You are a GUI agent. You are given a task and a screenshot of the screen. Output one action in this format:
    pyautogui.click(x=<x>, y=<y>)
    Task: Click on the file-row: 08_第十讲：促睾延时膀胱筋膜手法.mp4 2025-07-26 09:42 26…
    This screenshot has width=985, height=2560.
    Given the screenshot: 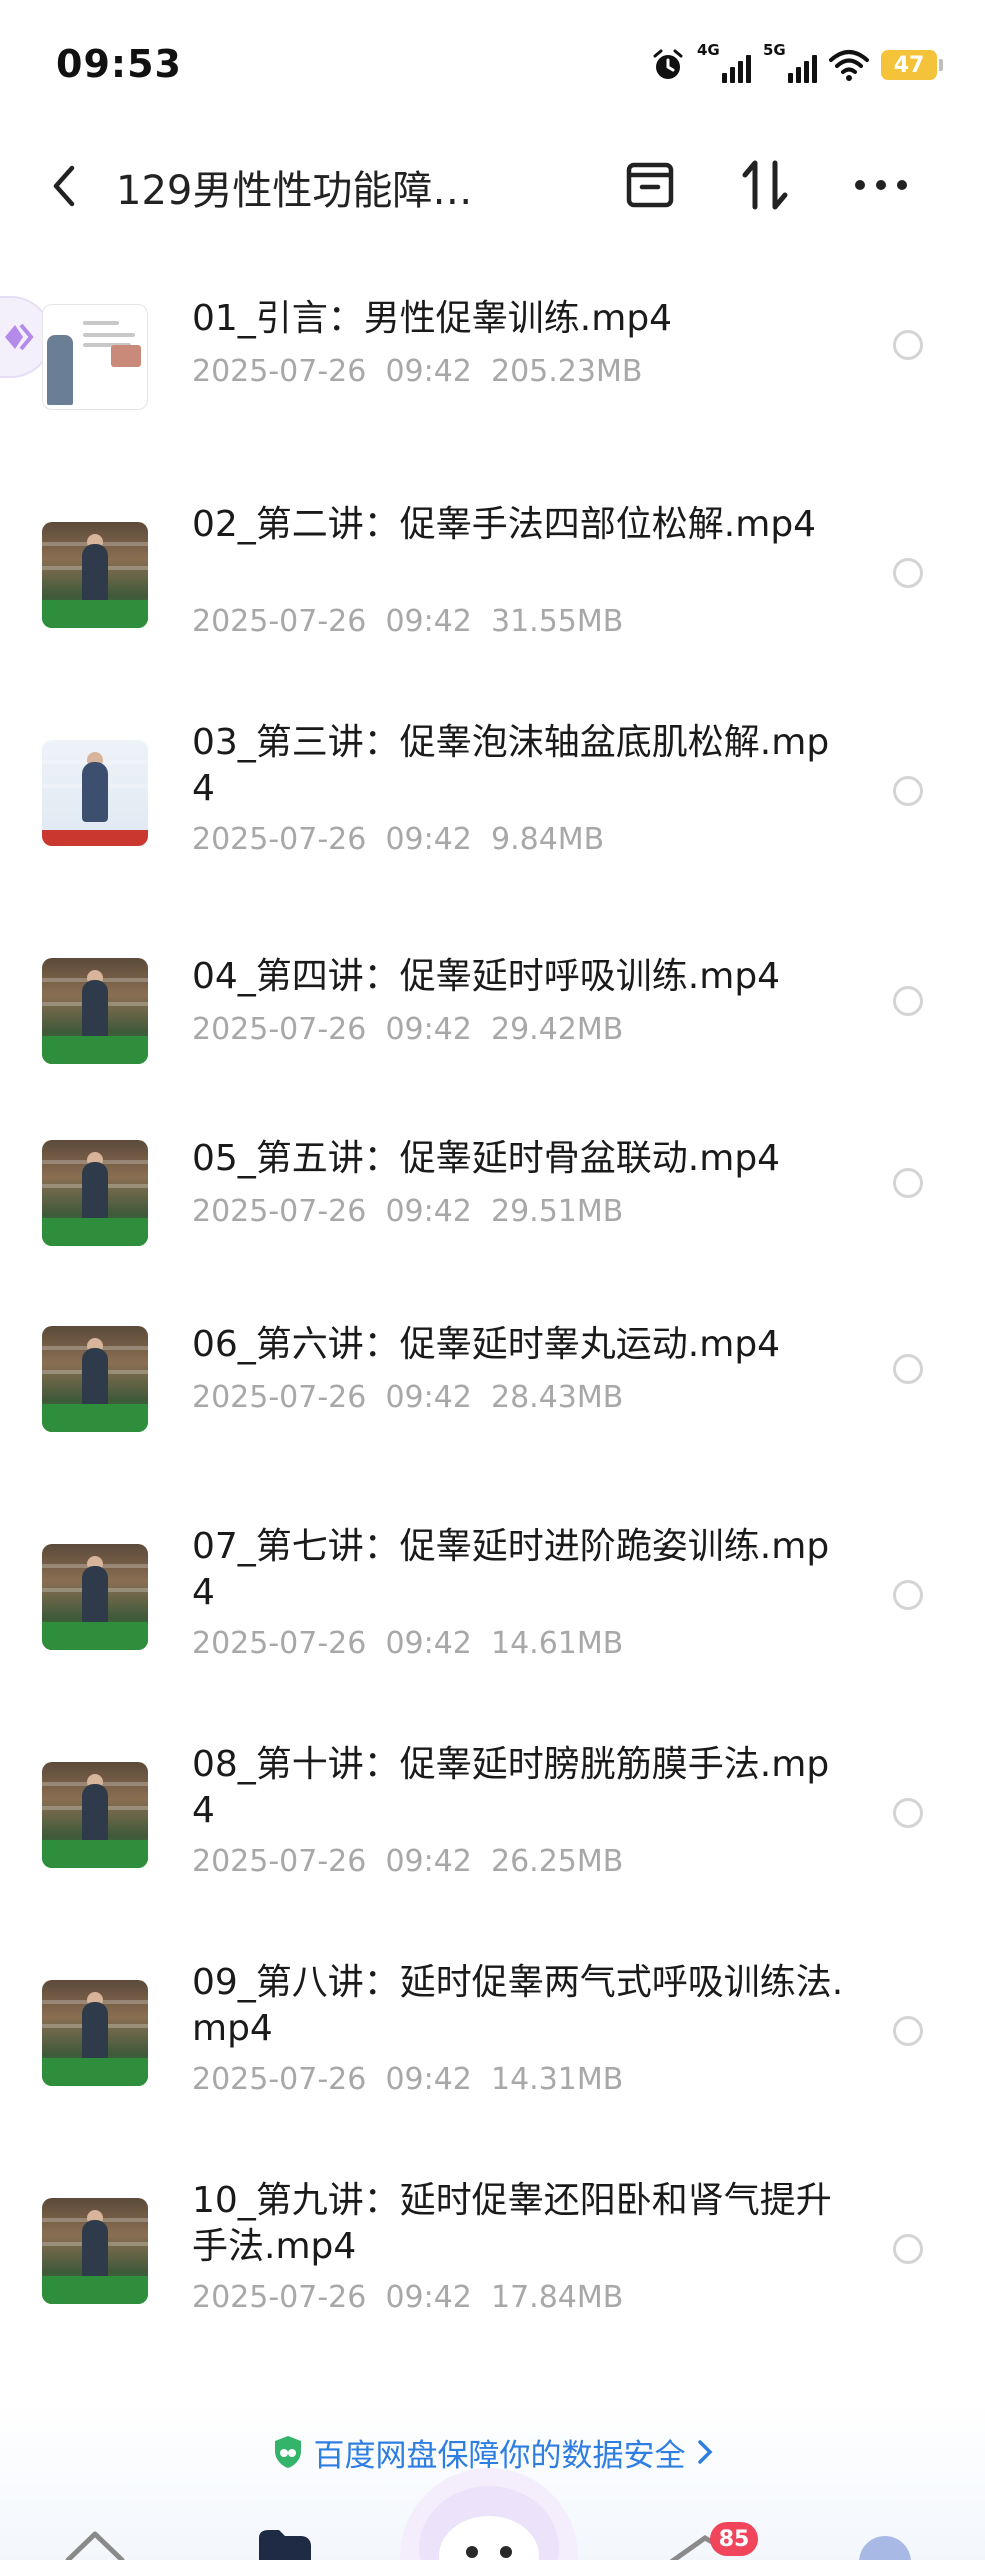 What is the action you would take?
    pyautogui.click(x=492, y=1823)
    